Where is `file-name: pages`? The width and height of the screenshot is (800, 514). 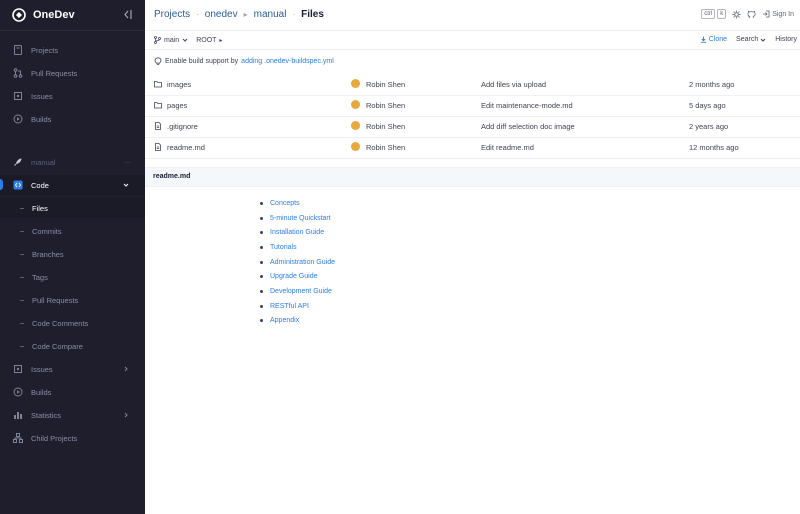
file-name: pages is located at coordinates (177, 105).